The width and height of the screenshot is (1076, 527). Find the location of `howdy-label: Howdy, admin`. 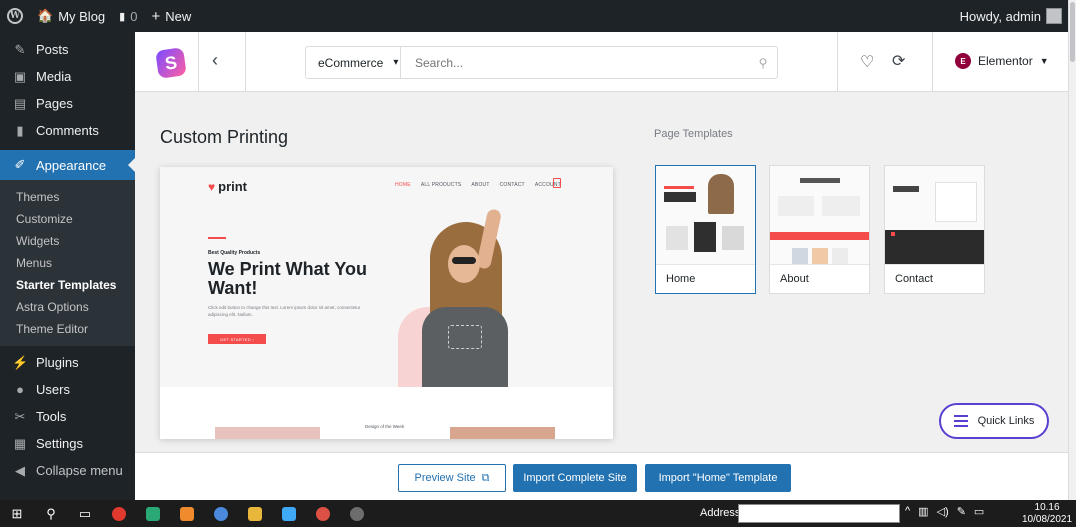

howdy-label: Howdy, admin is located at coordinates (1000, 16).